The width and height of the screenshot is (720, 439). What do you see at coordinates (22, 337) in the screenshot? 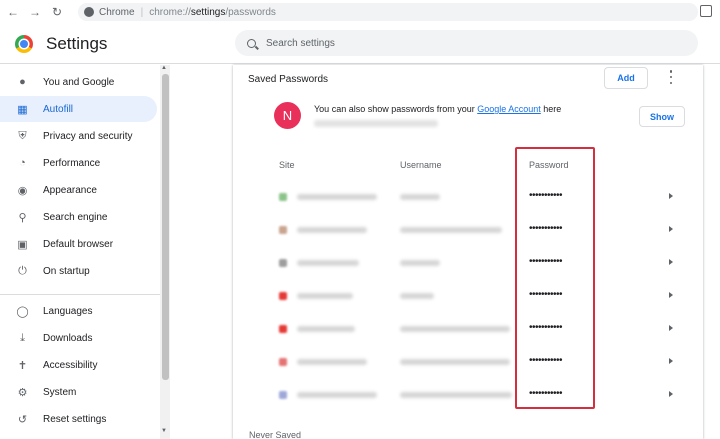
I see `download-icon: ⤓` at bounding box center [22, 337].